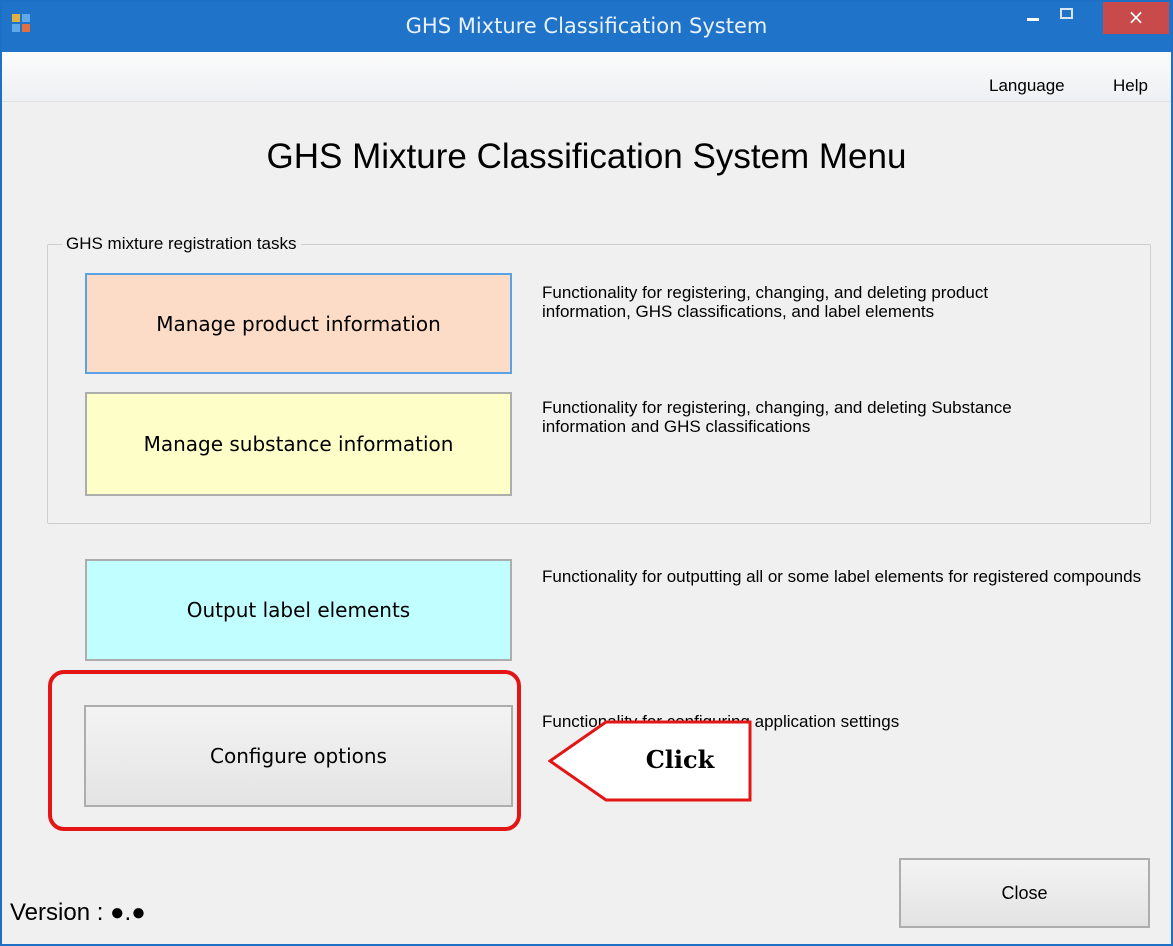 The image size is (1173, 946). What do you see at coordinates (1027, 86) in the screenshot?
I see `menu-language: Language` at bounding box center [1027, 86].